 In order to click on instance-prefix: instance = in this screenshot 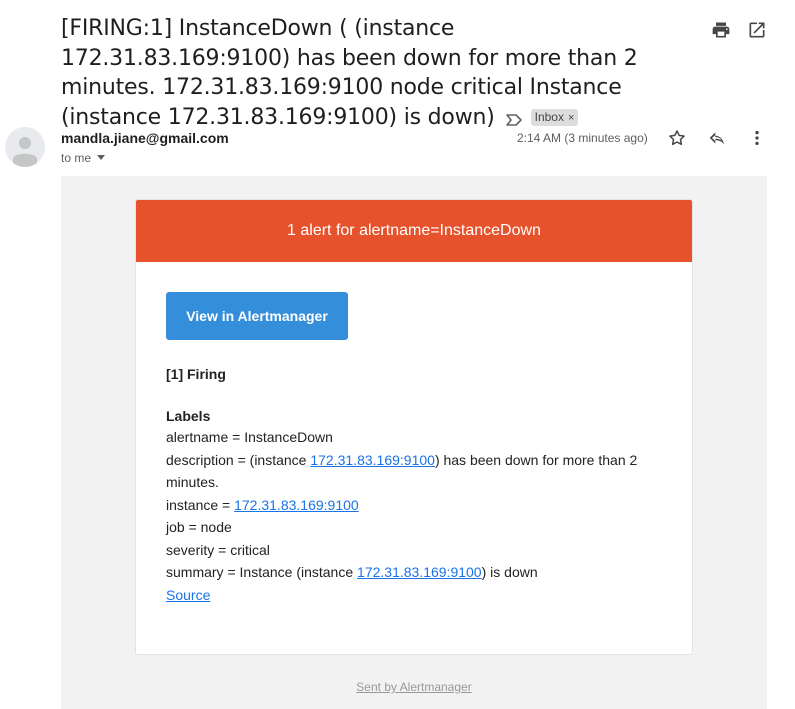, I will do `click(200, 504)`.